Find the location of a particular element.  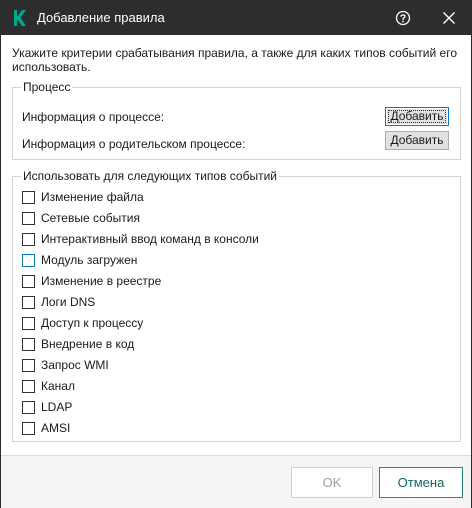

checkbox-label: AMSI is located at coordinates (56, 428).